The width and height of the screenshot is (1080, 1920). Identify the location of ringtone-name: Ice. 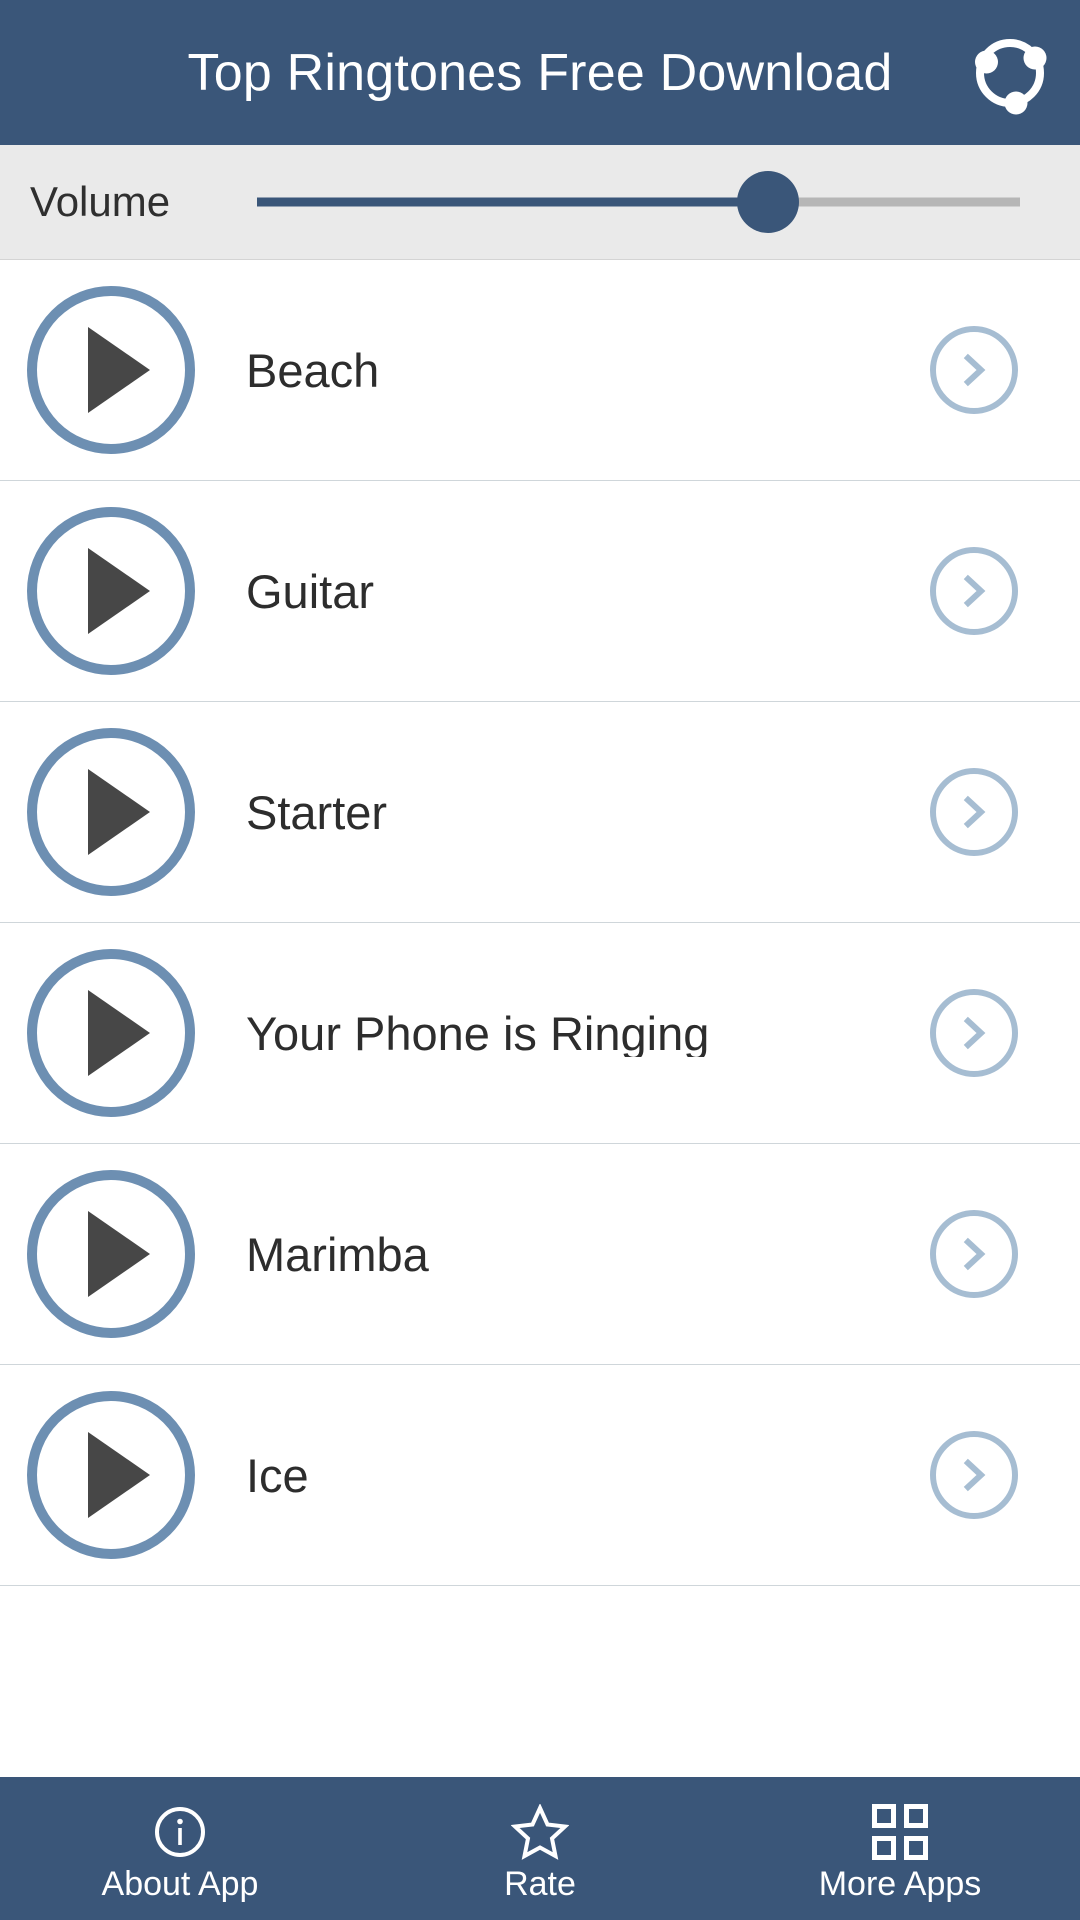
(277, 1475).